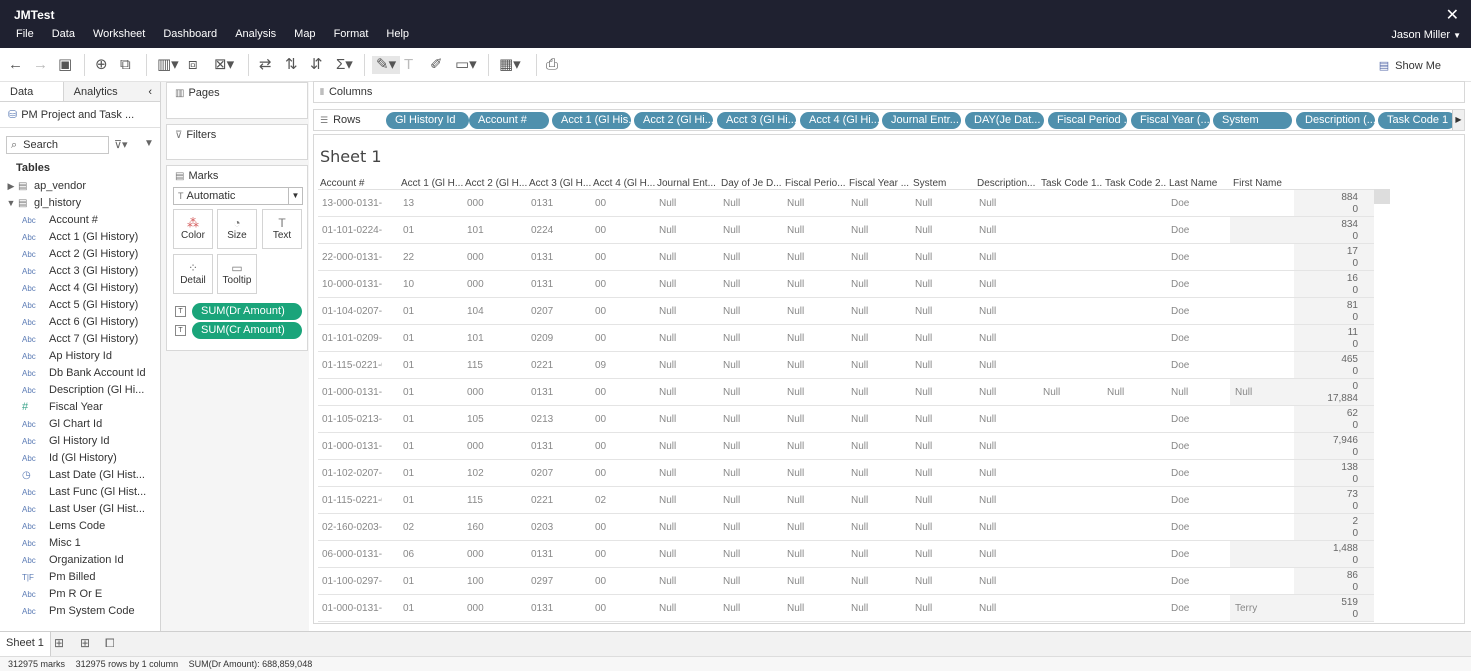 This screenshot has height=671, width=1471. What do you see at coordinates (304, 34) in the screenshot?
I see `menu-item-map: Map` at bounding box center [304, 34].